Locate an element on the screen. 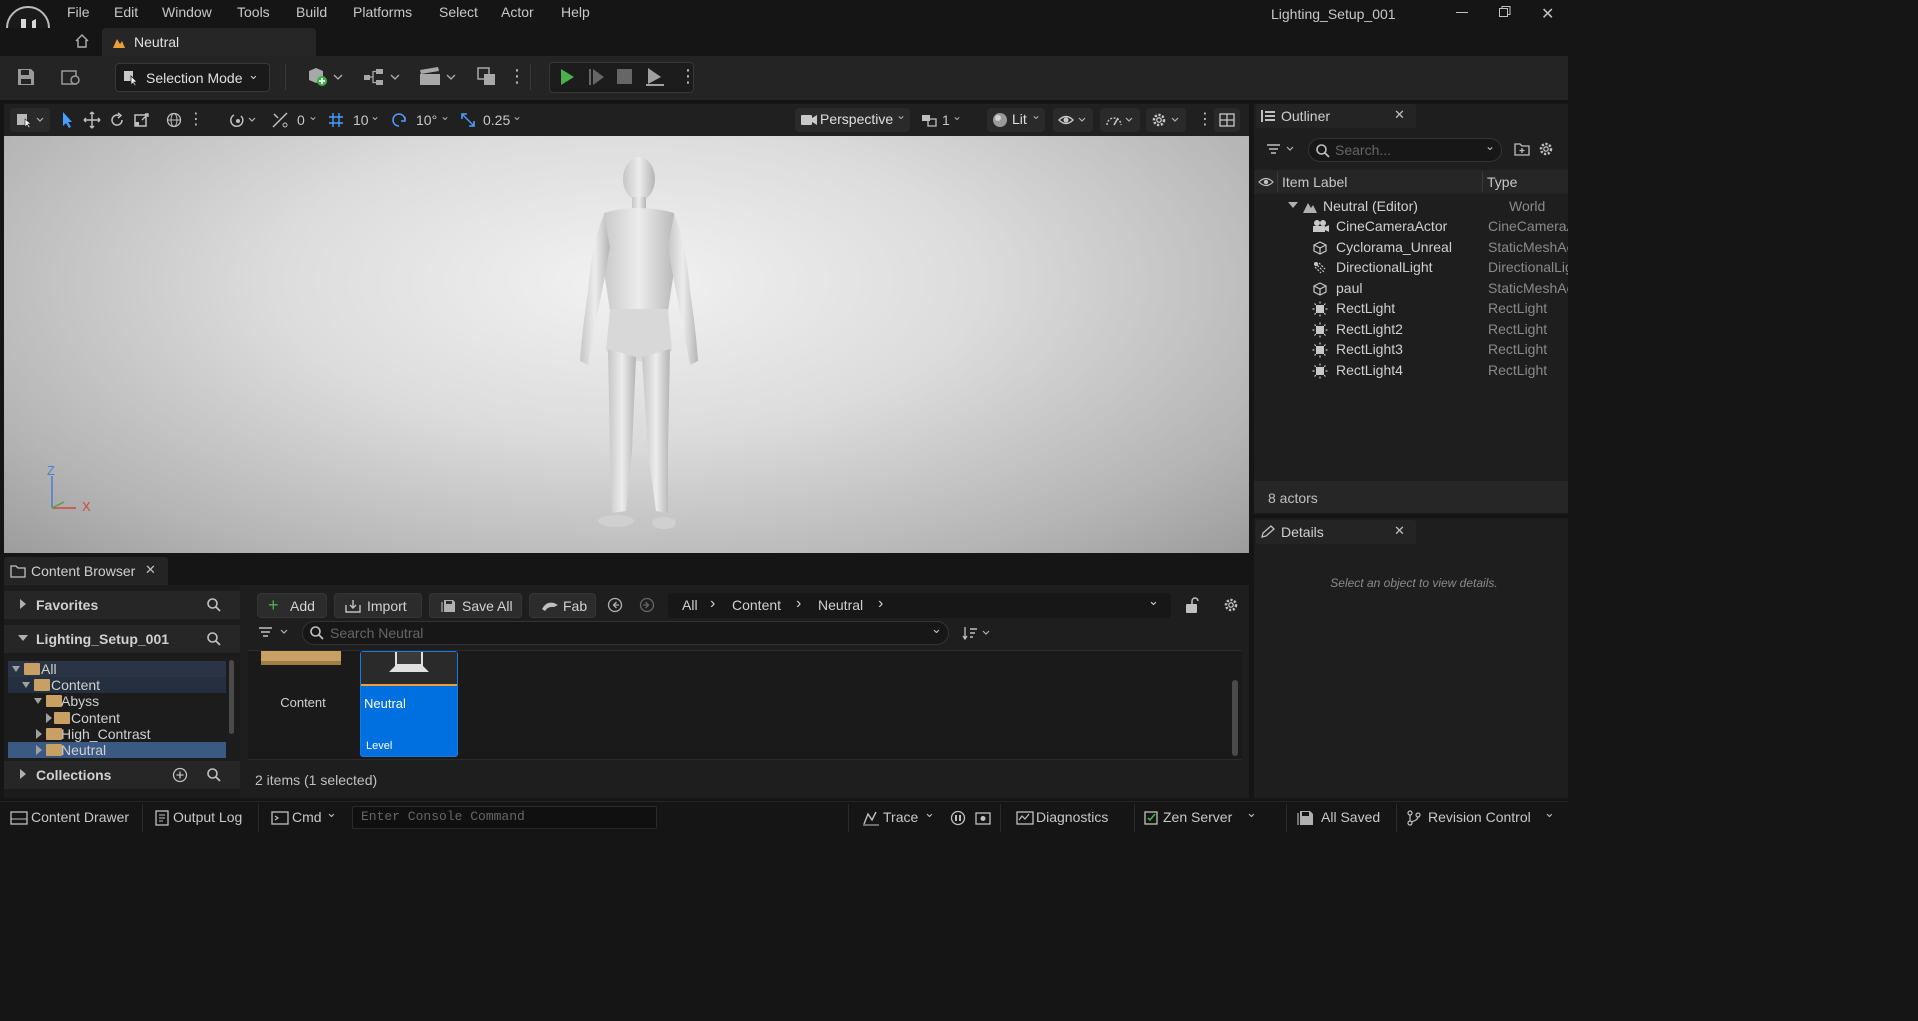  add-actor-icon is located at coordinates (325, 77).